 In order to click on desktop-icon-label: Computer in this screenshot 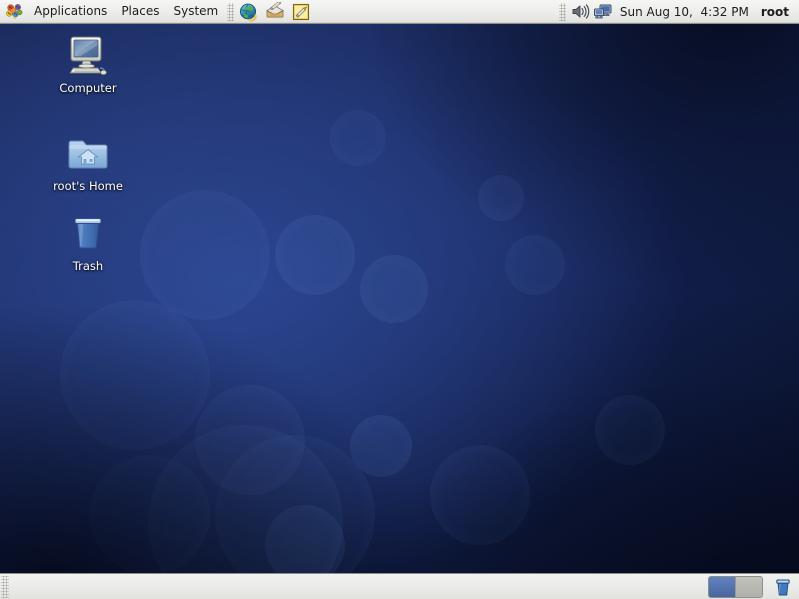, I will do `click(88, 88)`.